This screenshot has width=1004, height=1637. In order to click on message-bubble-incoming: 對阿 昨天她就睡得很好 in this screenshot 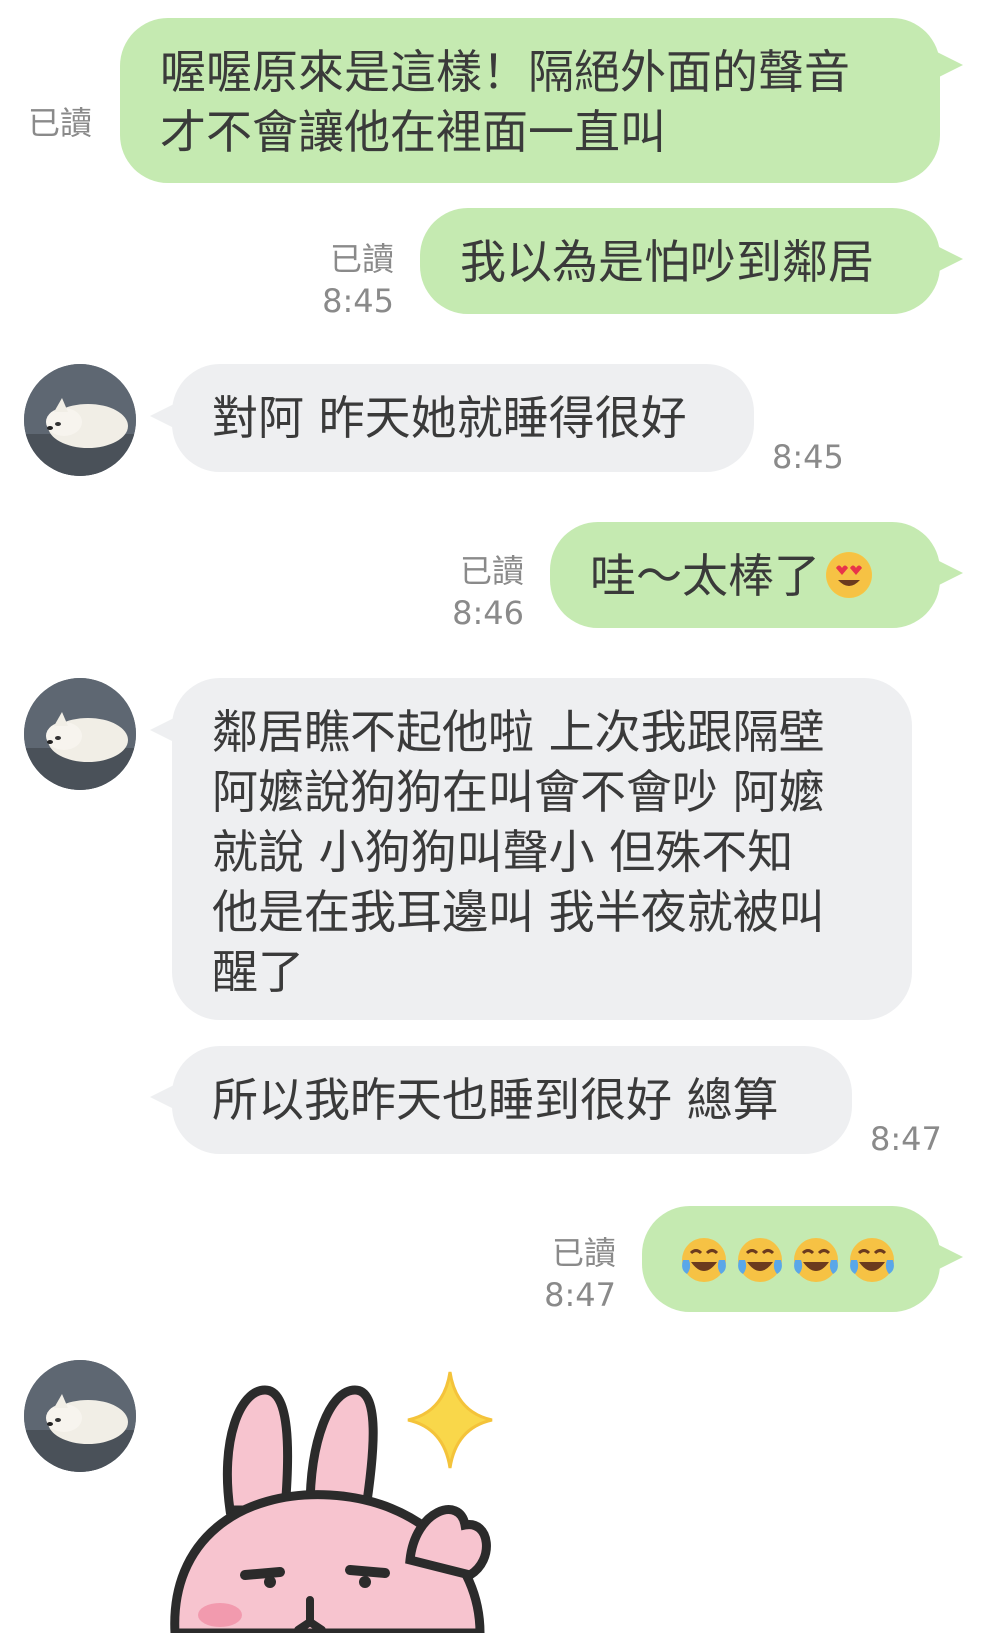, I will do `click(463, 418)`.